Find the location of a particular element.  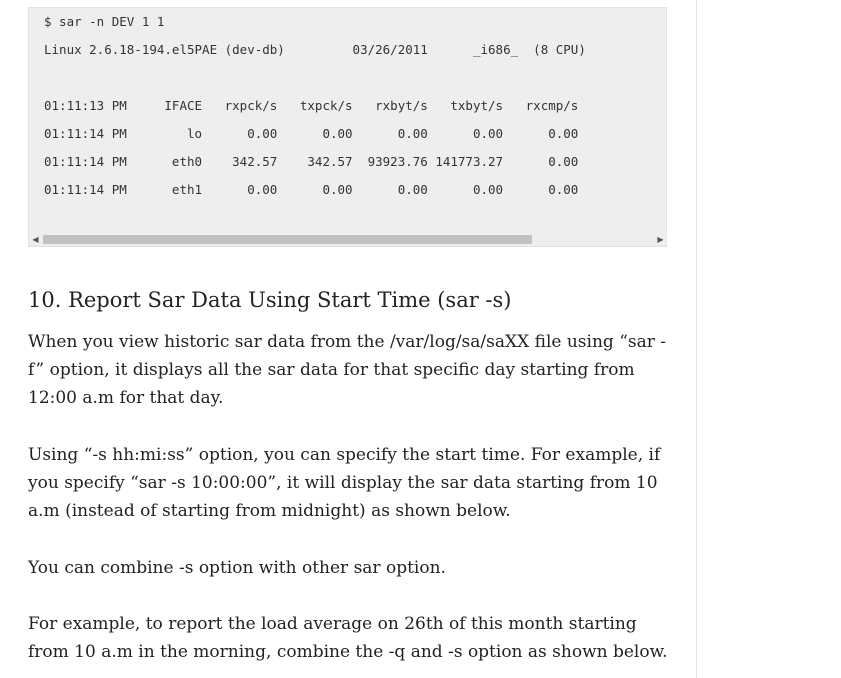

sidebar-divider is located at coordinates (696, 339).